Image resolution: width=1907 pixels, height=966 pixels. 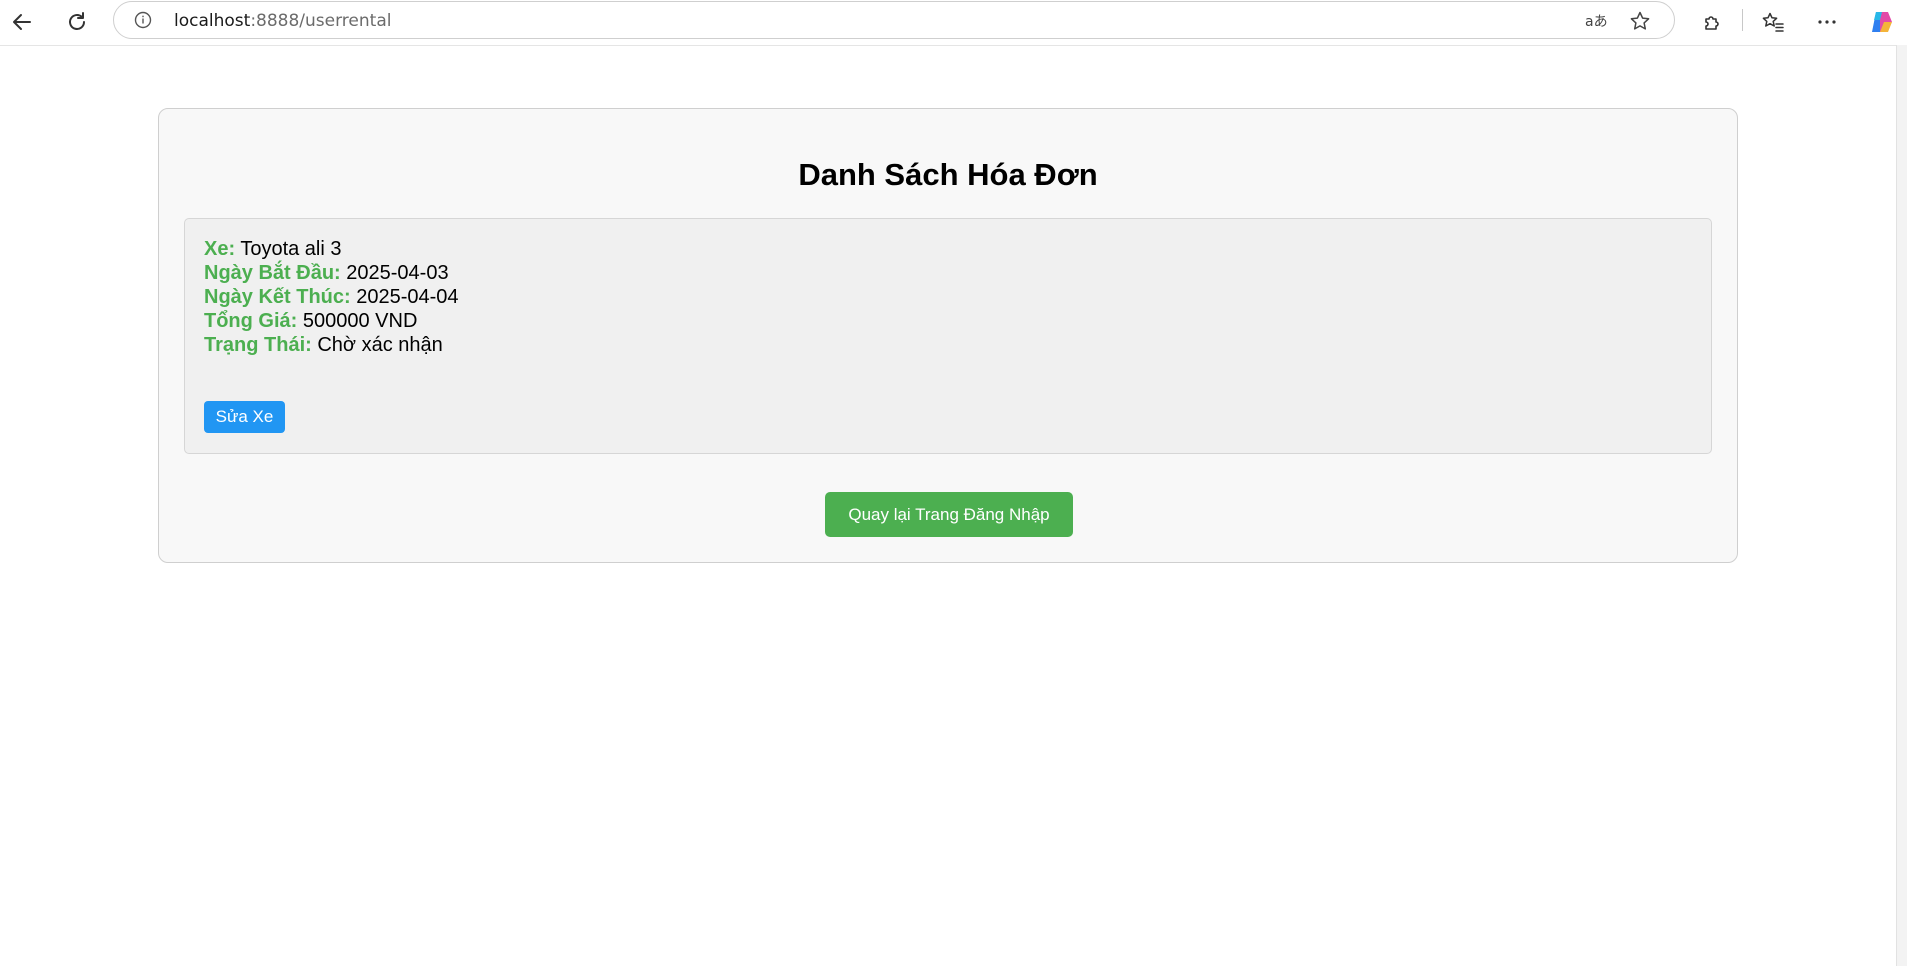 What do you see at coordinates (948, 174) in the screenshot?
I see `page-title: Danh Sách Hóa Đơn` at bounding box center [948, 174].